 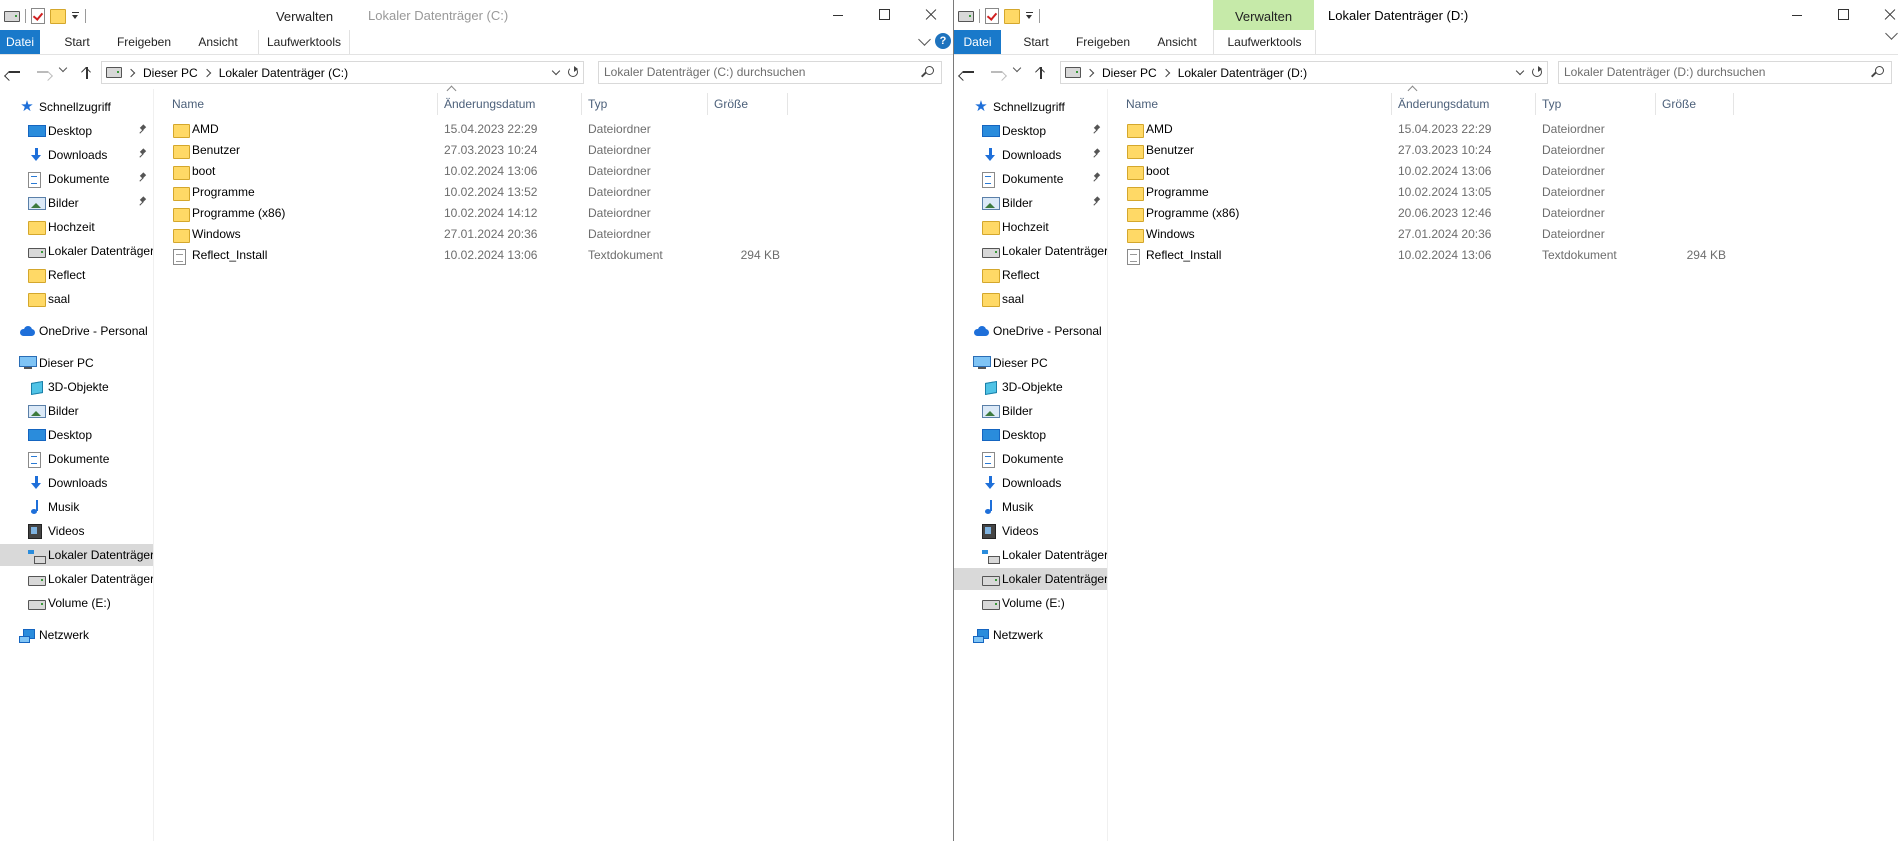 I want to click on refresh-icon, so click(x=1537, y=72).